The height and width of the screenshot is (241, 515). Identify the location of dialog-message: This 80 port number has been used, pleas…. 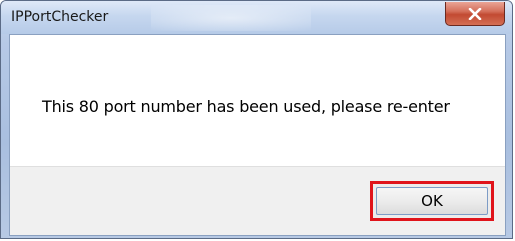
(246, 106).